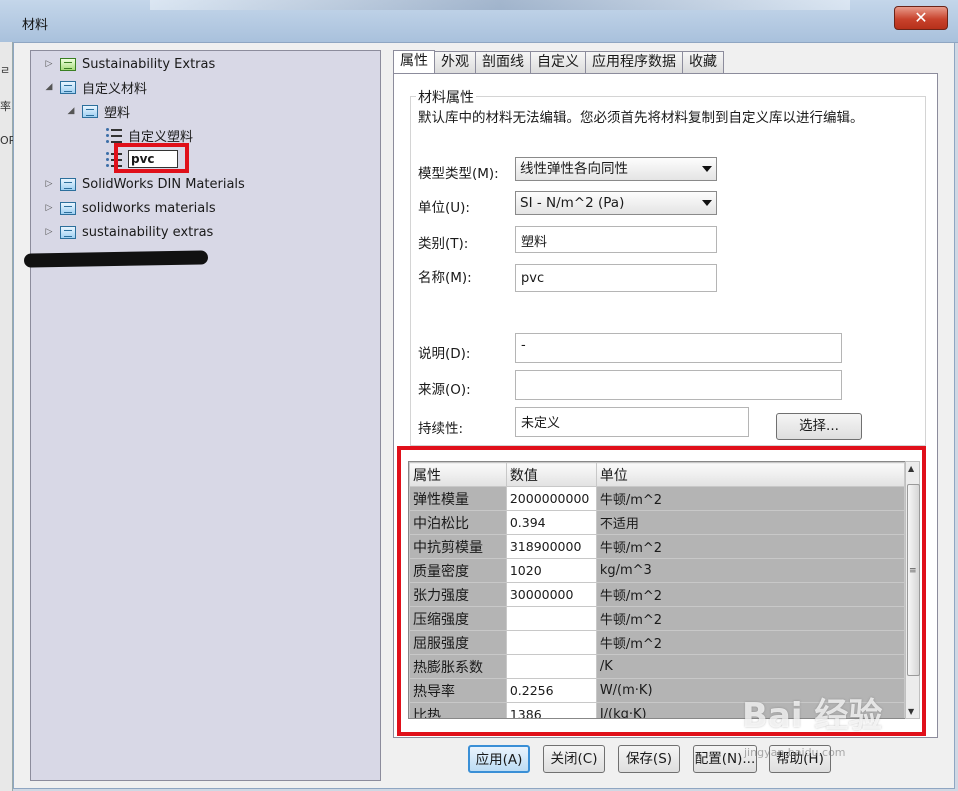 This screenshot has height=791, width=958. Describe the element at coordinates (444, 390) in the screenshot. I see `source-label: 来源(O):` at that location.